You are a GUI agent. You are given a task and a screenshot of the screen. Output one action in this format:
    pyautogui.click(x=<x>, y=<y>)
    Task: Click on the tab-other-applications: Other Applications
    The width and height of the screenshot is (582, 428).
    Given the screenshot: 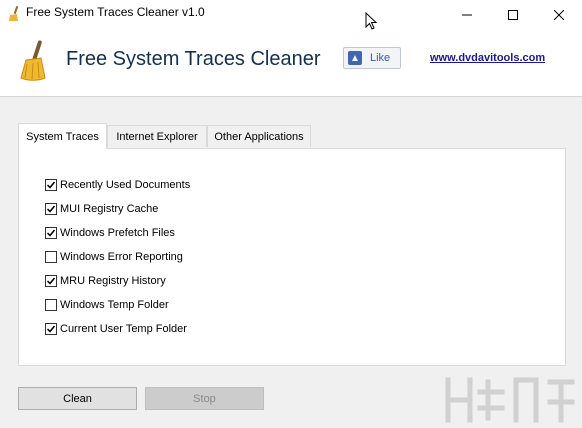 What is the action you would take?
    pyautogui.click(x=259, y=136)
    